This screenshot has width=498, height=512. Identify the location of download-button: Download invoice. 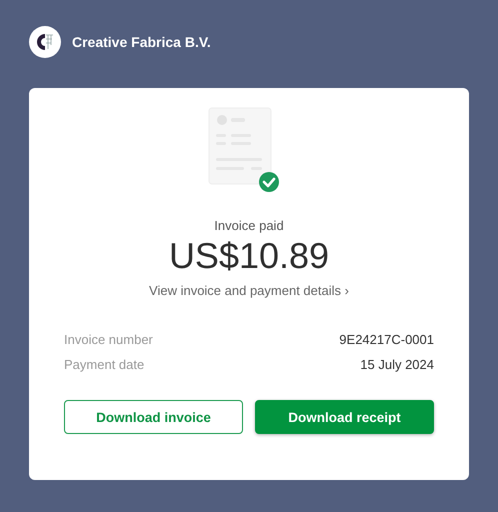
(153, 417).